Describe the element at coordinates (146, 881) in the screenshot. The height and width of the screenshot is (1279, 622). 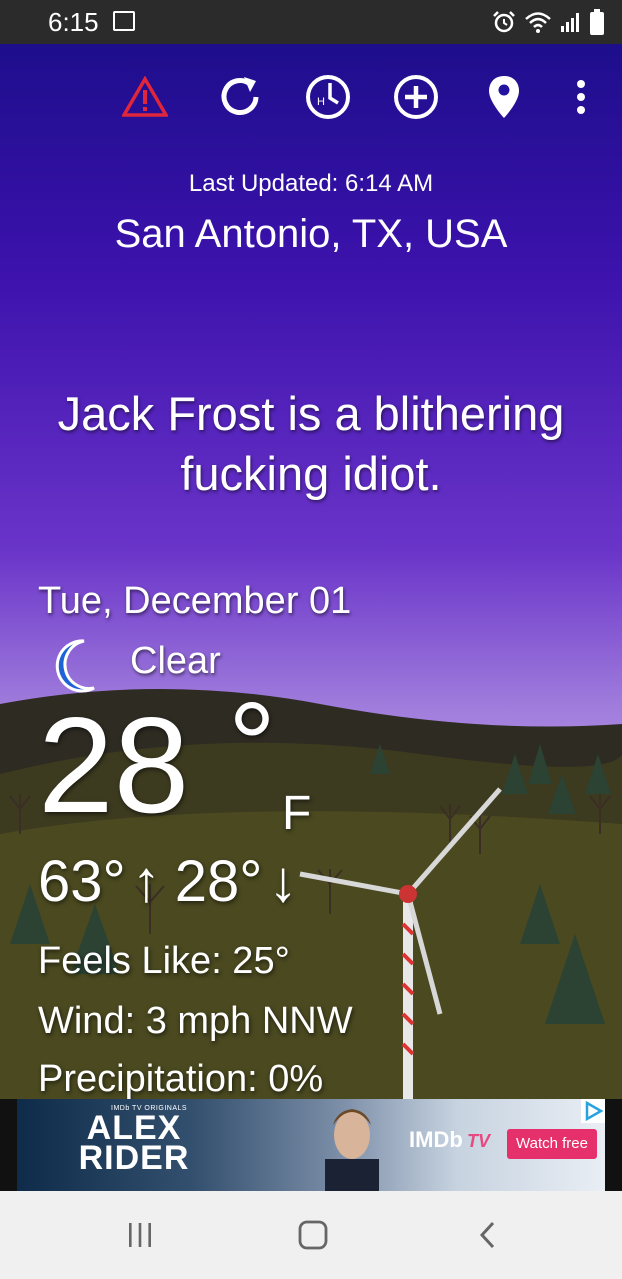
I see `up-arrow-icon: ↑` at that location.